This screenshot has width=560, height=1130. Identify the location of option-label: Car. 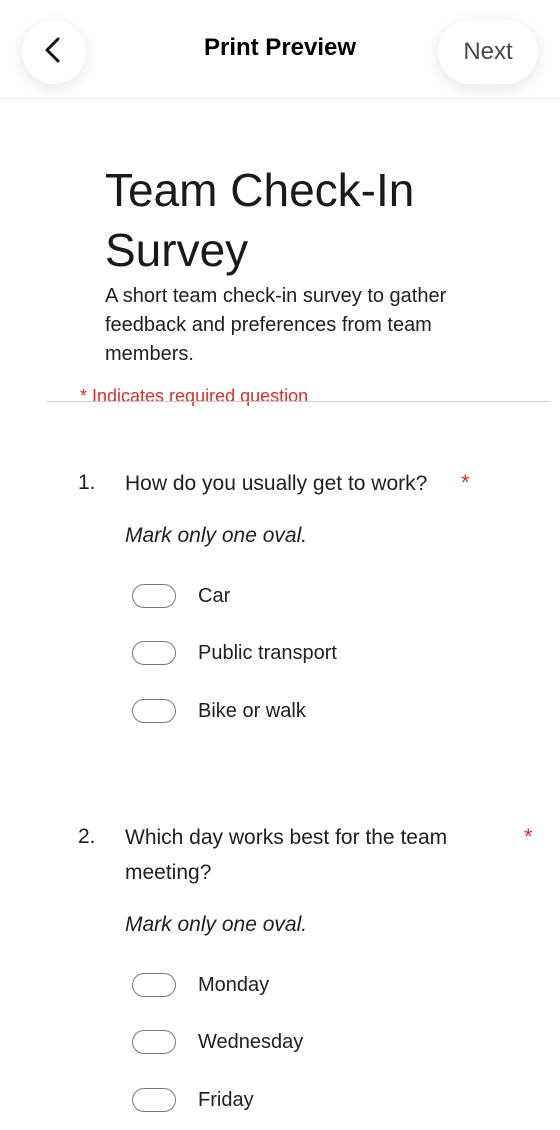
(214, 595).